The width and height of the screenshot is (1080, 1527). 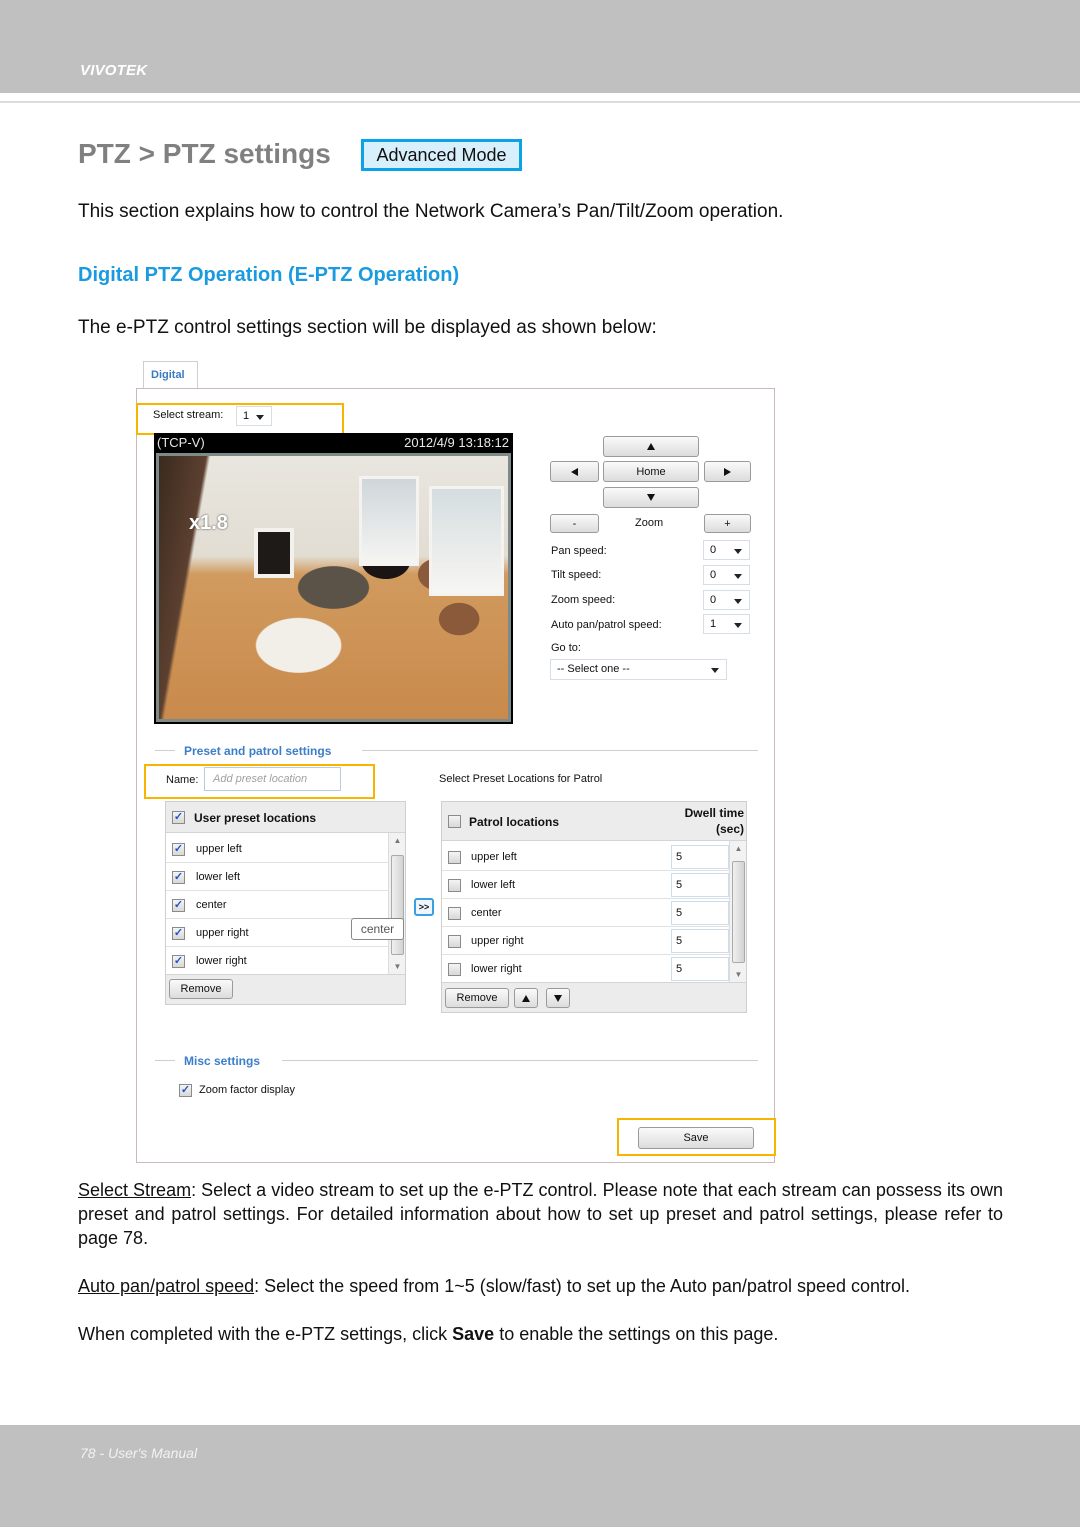 What do you see at coordinates (713, 600) in the screenshot?
I see `zoom-speed-value: 0` at bounding box center [713, 600].